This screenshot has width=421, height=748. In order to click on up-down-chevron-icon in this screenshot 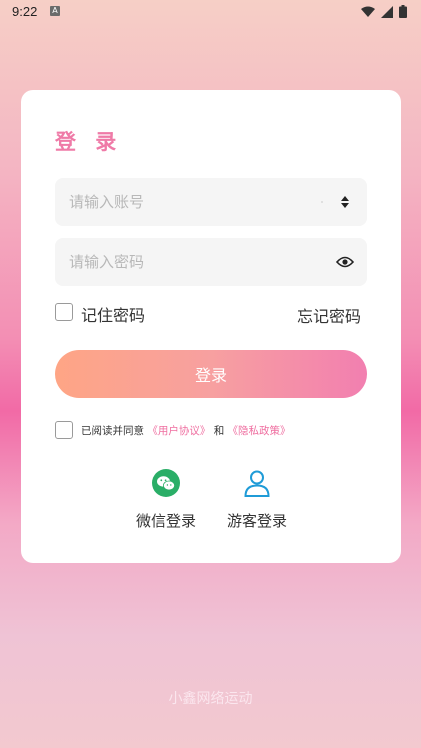, I will do `click(345, 202)`.